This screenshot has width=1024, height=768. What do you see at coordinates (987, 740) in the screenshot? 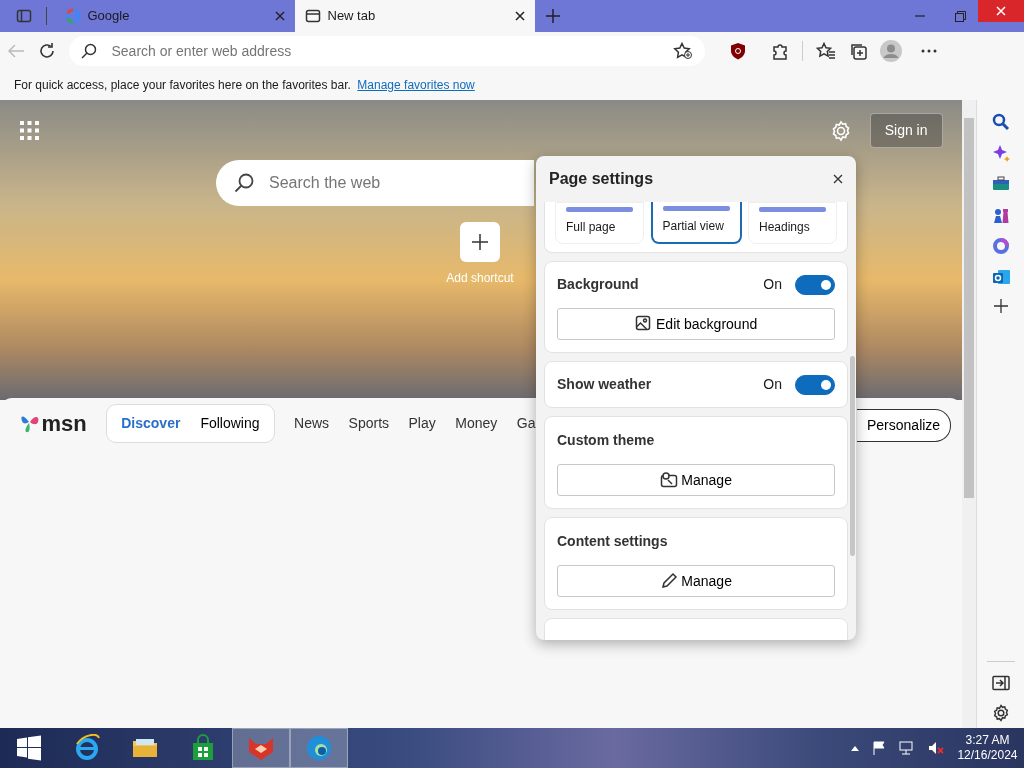
I see `clock-time: 3:27 AM` at bounding box center [987, 740].